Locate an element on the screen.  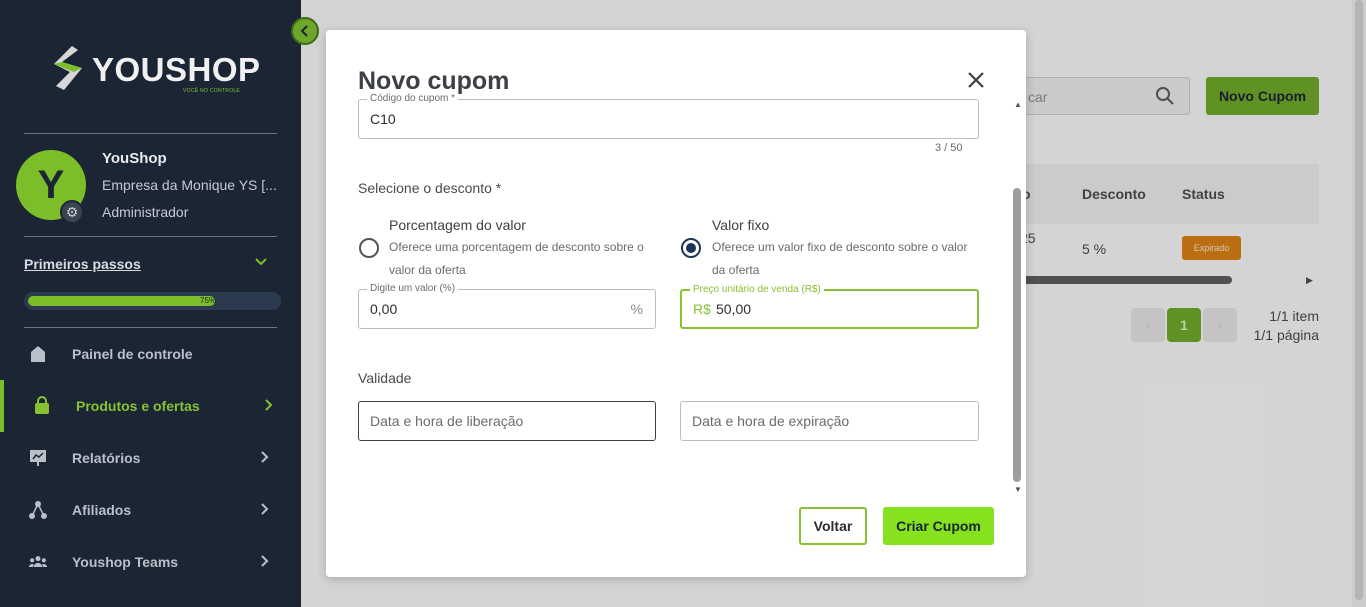
nav-item-dashboard: Painel de controle is located at coordinates (150, 354).